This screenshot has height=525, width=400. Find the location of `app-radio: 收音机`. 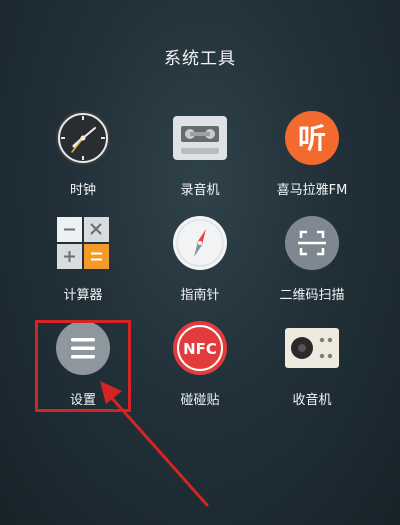

app-radio: 收音机 is located at coordinates (312, 364).